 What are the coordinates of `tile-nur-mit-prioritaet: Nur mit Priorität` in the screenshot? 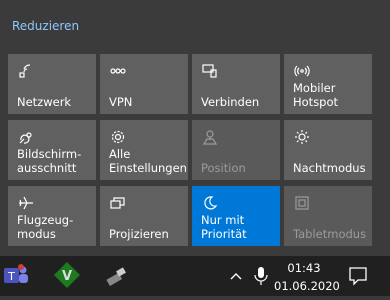 It's located at (236, 216).